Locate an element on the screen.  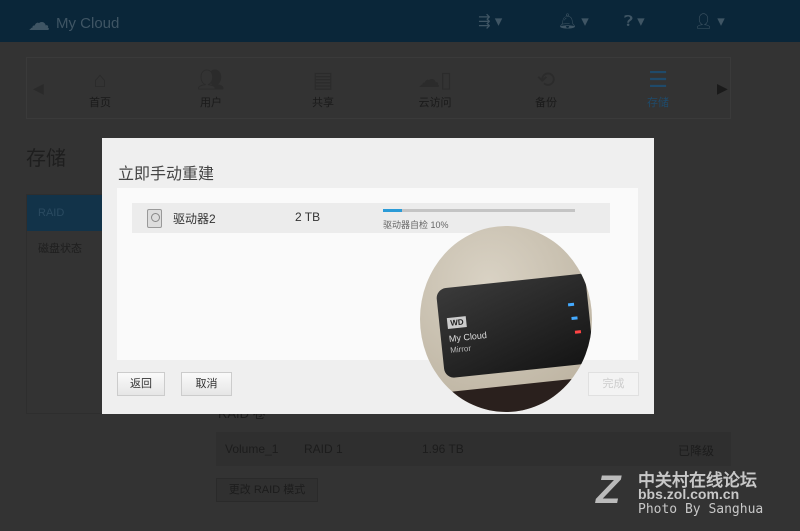
nav-users: 👥︎ 用户 is located at coordinates (211, 88).